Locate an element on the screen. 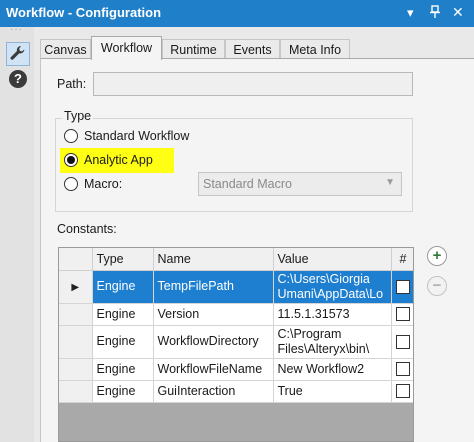  cell-value-line: C:\Program is located at coordinates (309, 333).